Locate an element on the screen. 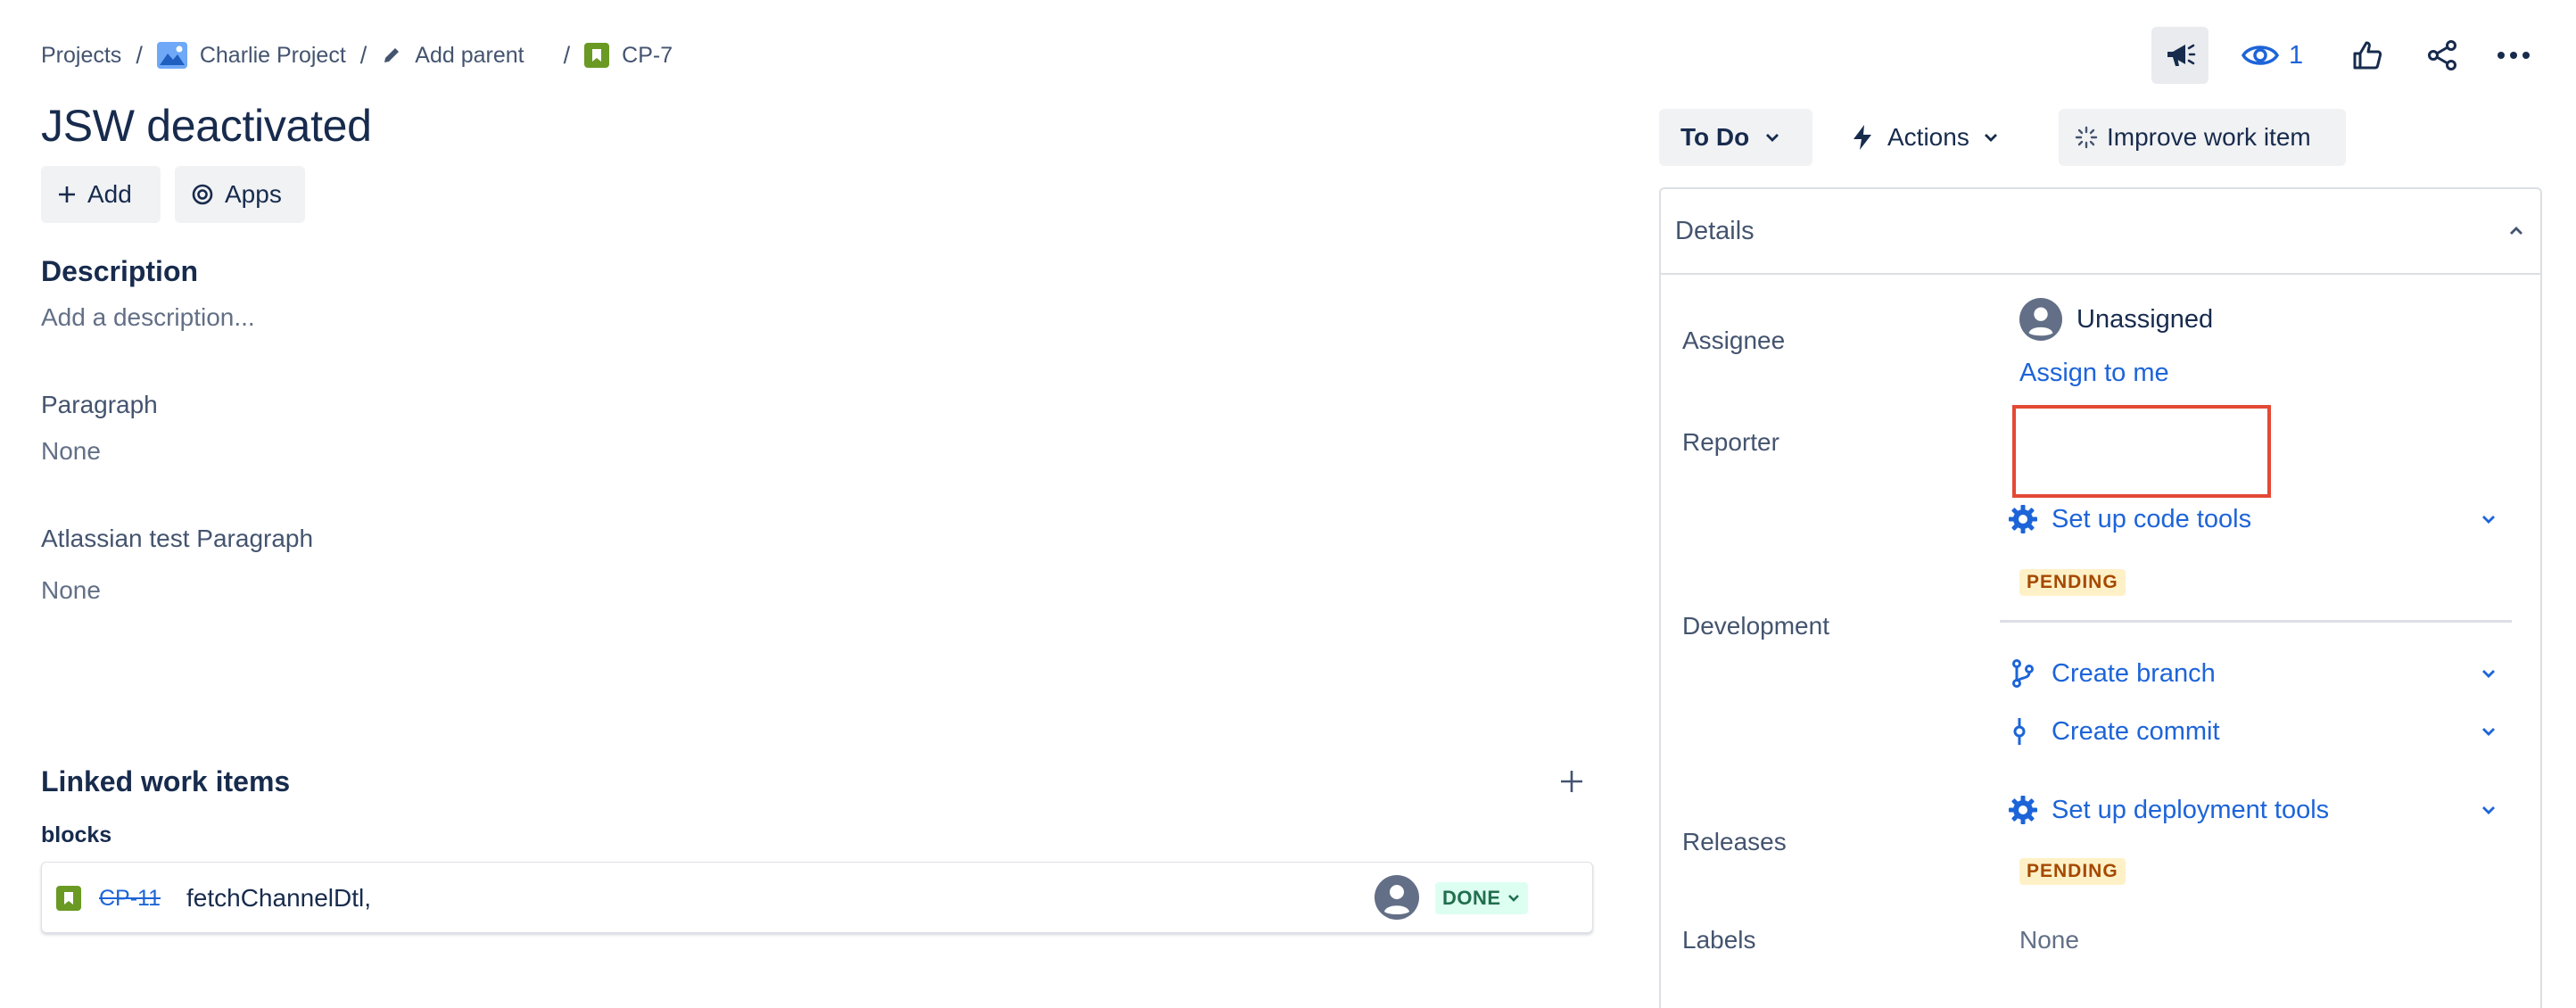  linked-item-key: CP-11 is located at coordinates (130, 899).